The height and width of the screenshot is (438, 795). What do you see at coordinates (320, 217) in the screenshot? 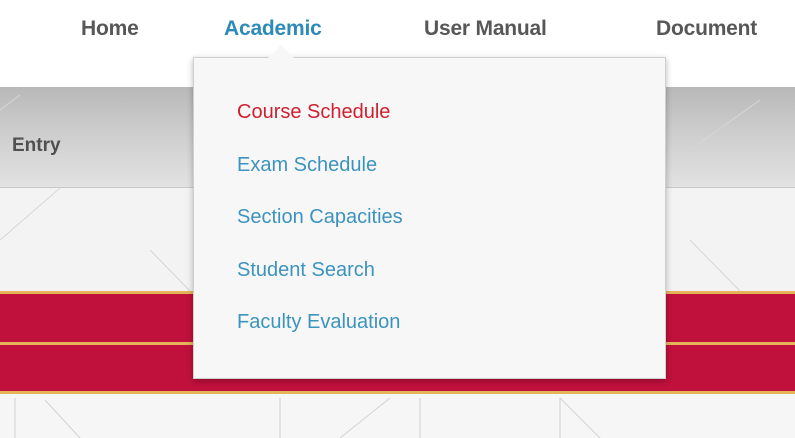
I see `menu-item-section-capacities: Section Capacities` at bounding box center [320, 217].